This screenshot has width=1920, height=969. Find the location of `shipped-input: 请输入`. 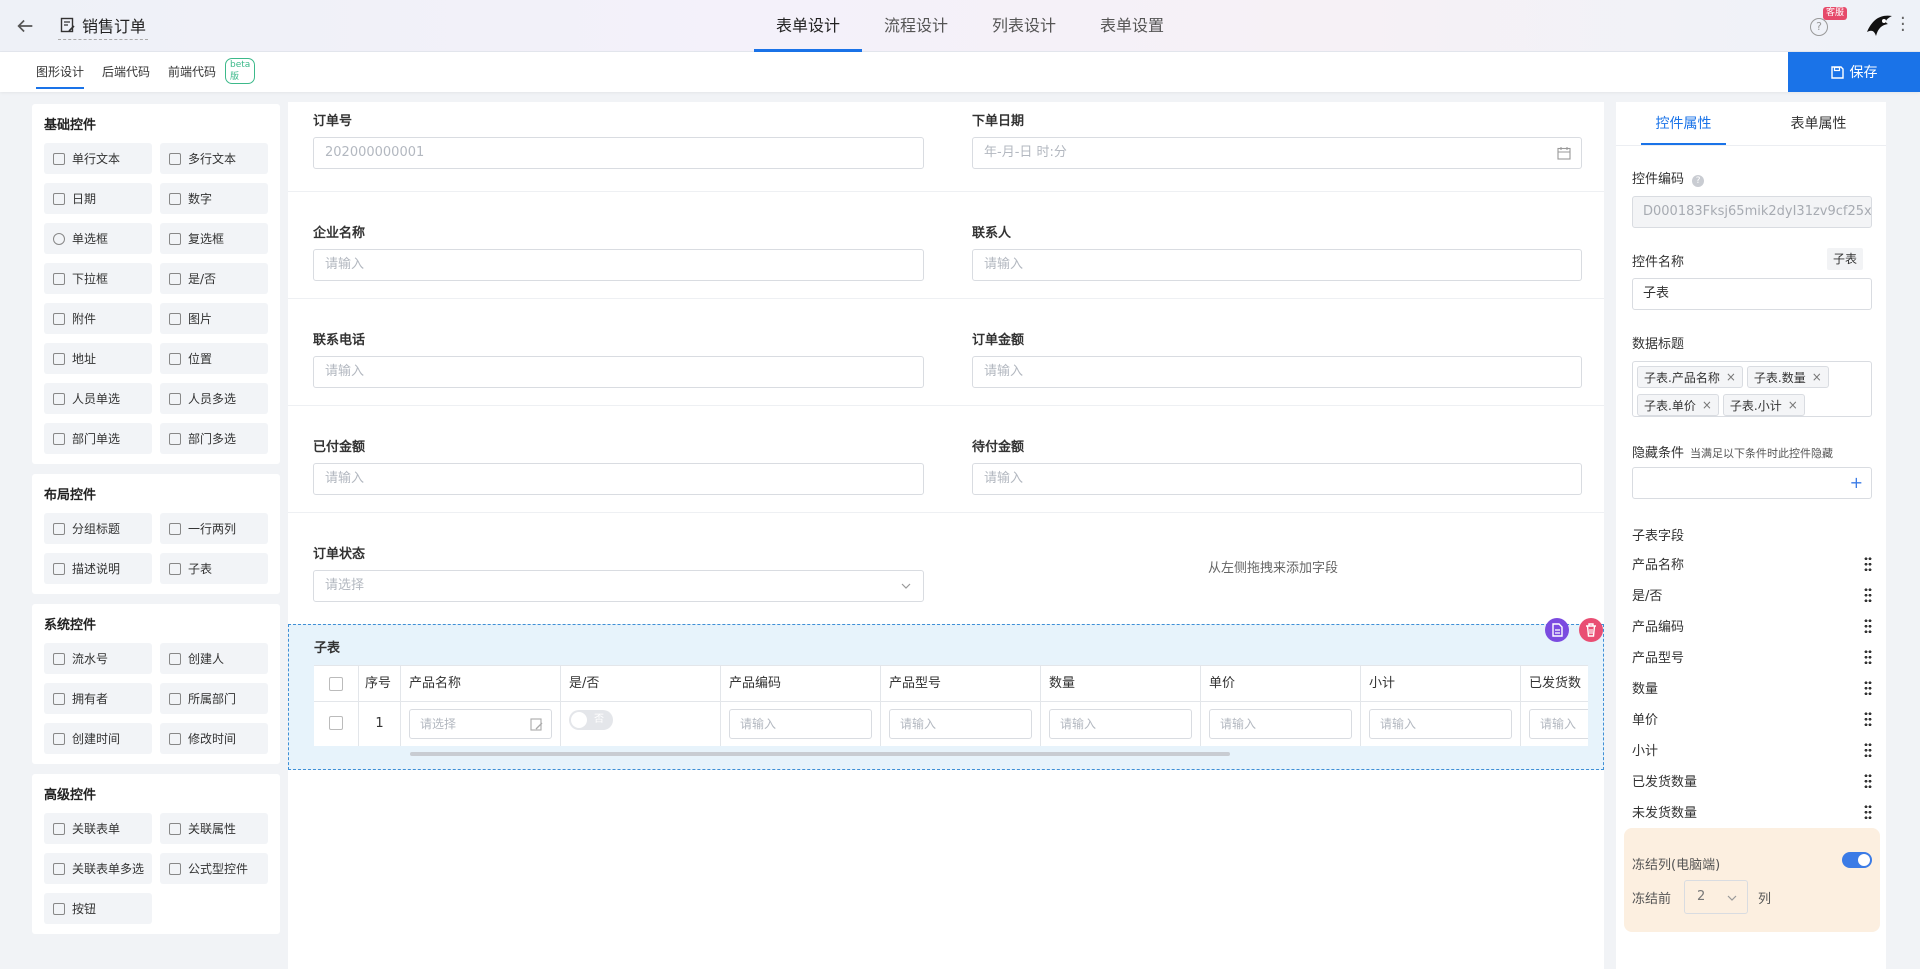

shipped-input: 请输入 is located at coordinates (1558, 724).